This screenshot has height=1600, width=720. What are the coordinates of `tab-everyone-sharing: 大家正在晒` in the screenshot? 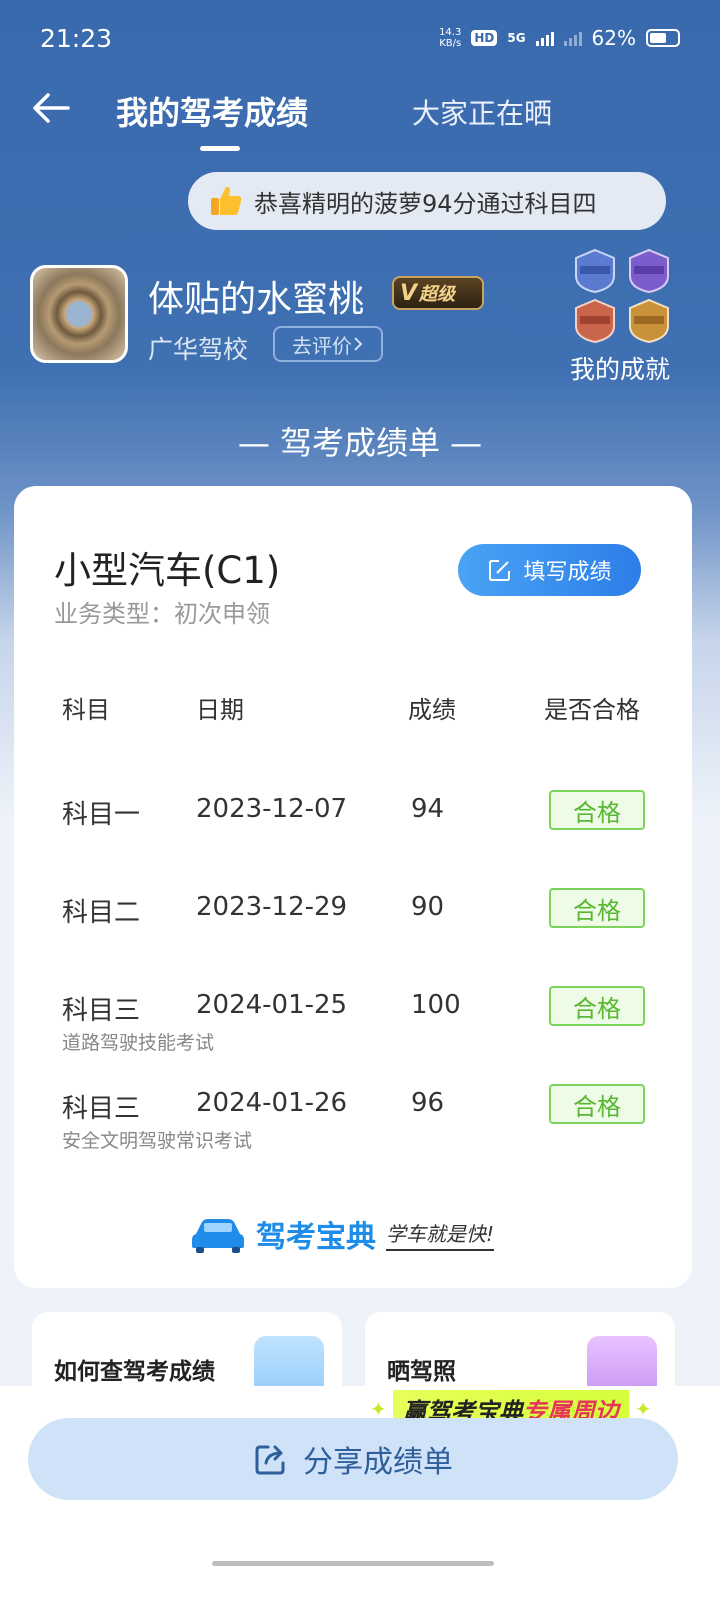 It's located at (482, 112).